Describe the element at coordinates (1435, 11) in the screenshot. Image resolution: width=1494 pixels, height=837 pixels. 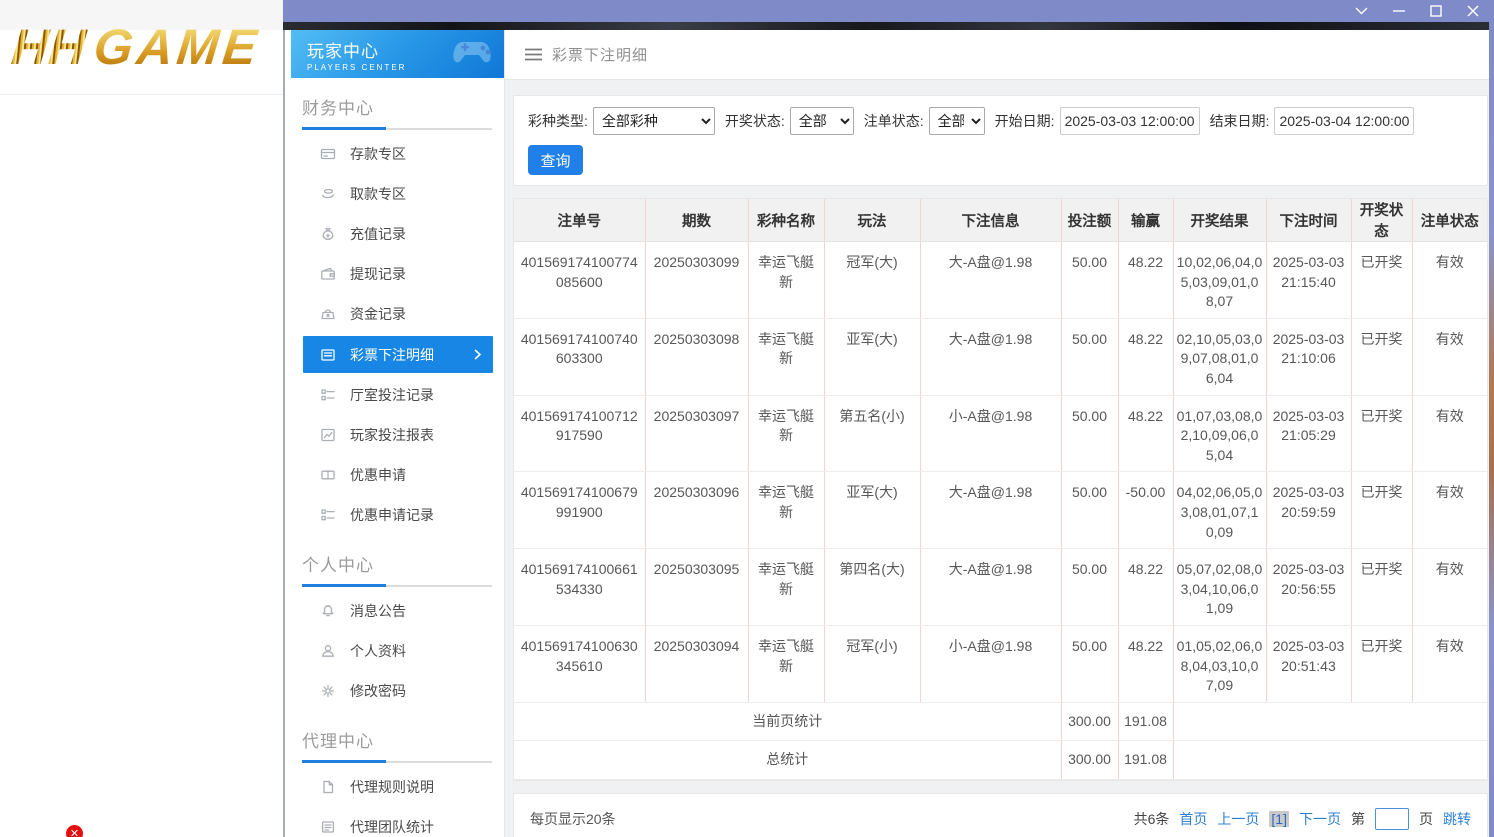
I see `maximize-icon` at that location.